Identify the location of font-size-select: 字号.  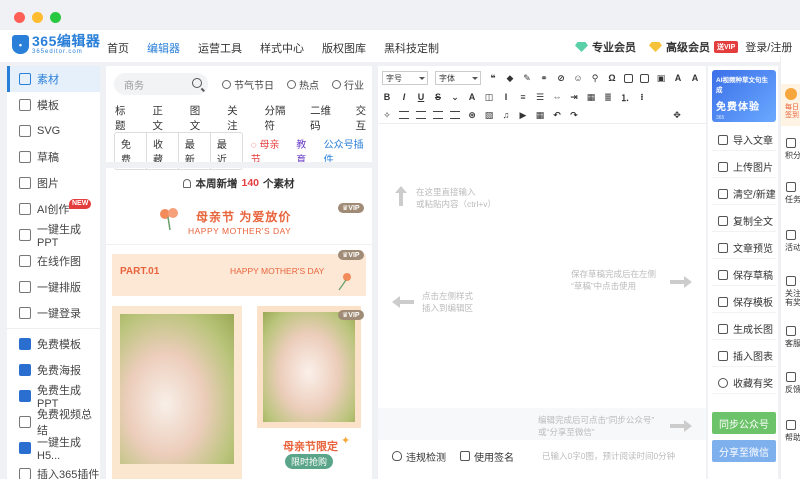
(405, 78).